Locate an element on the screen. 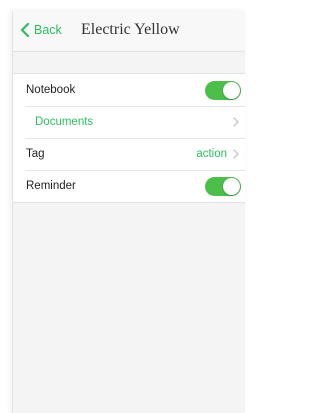 The image size is (320, 413). notebook-toggle is located at coordinates (223, 90).